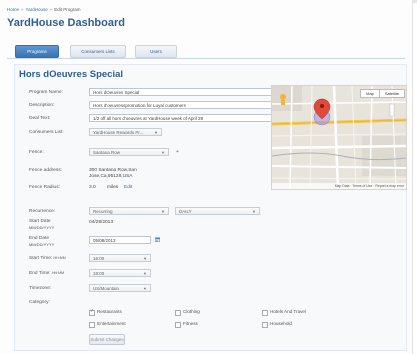 The height and width of the screenshot is (354, 417). I want to click on end-time-label-text: End Time:, so click(40, 273).